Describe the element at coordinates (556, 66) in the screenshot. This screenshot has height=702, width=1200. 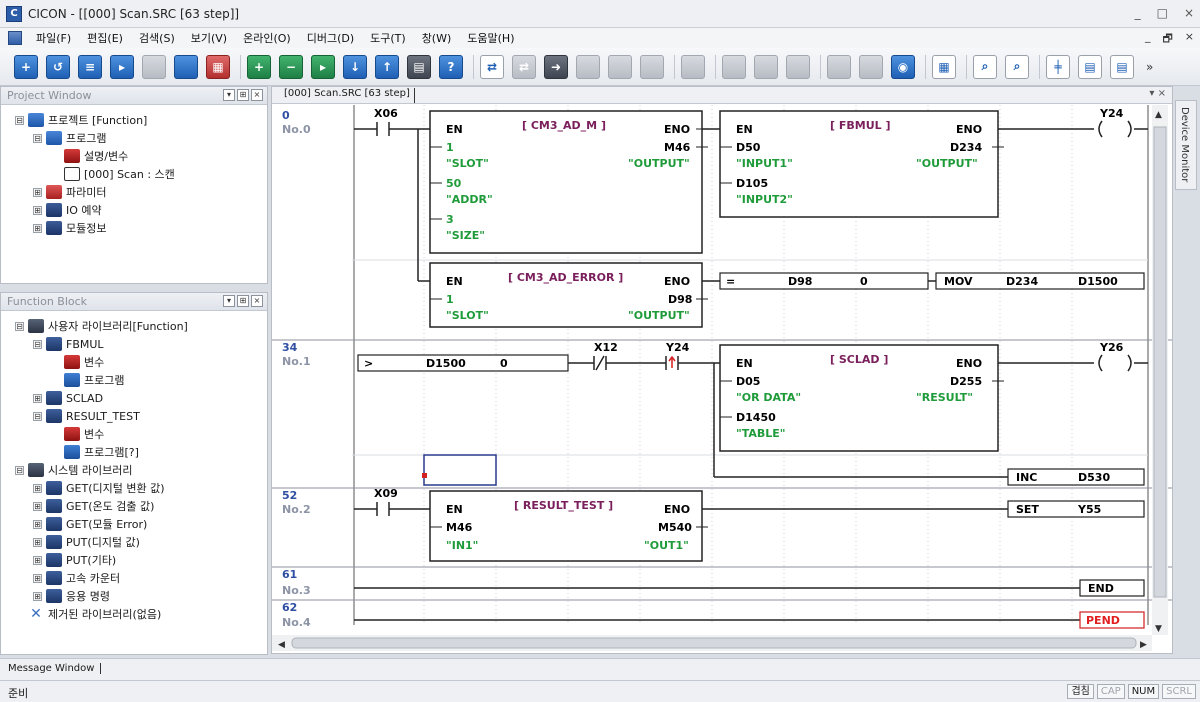
I see `monitor-arrow-icon: ➜` at that location.